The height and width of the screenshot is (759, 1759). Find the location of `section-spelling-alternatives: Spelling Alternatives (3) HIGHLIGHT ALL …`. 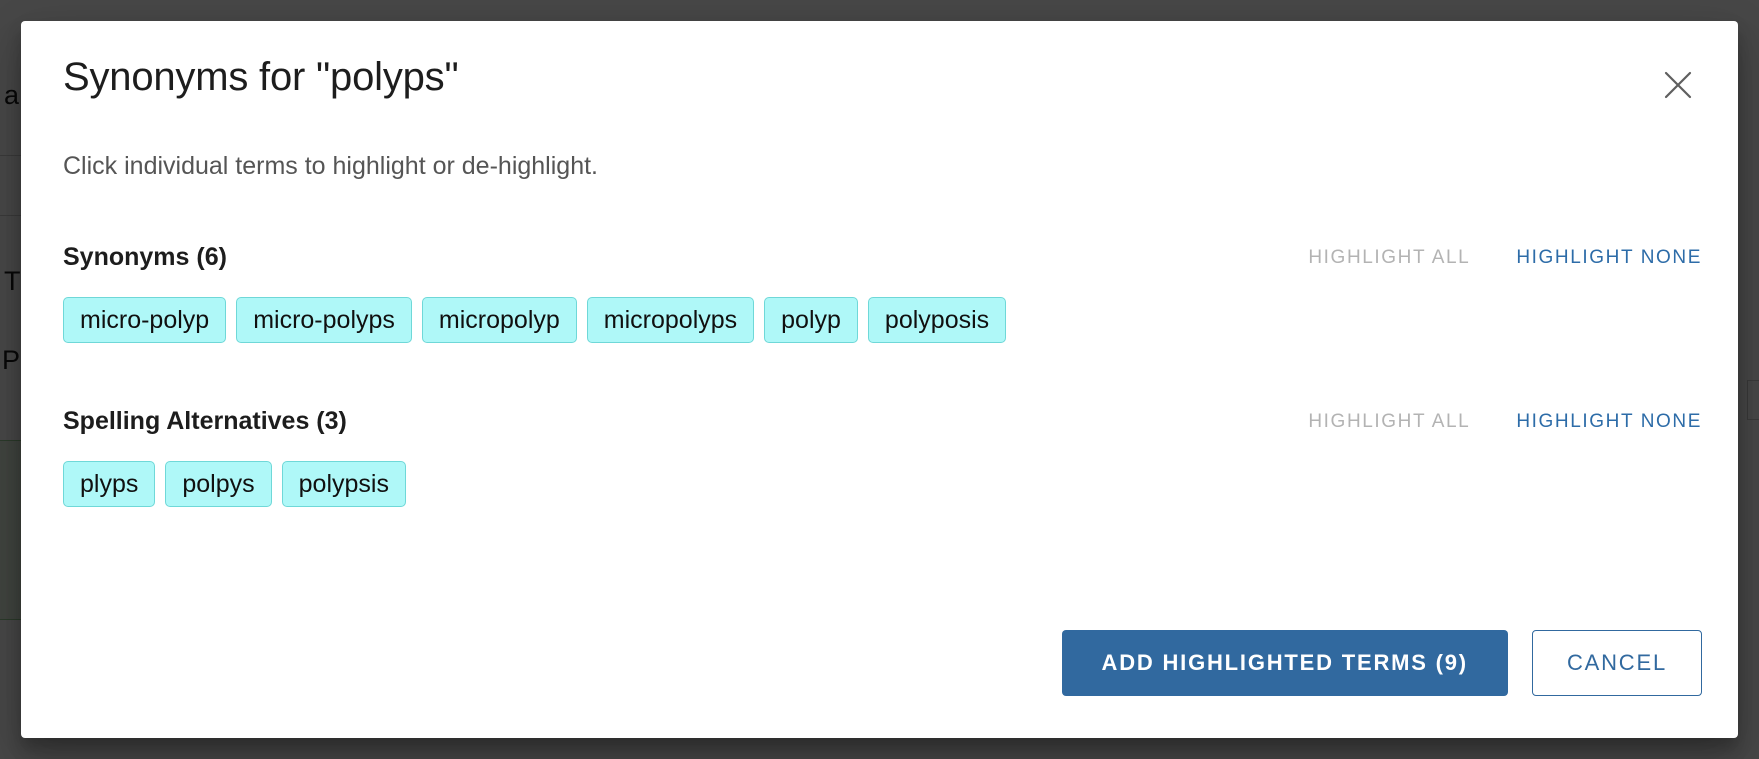

section-spelling-alternatives: Spelling Alternatives (3) HIGHLIGHT ALL … is located at coordinates (879, 457).